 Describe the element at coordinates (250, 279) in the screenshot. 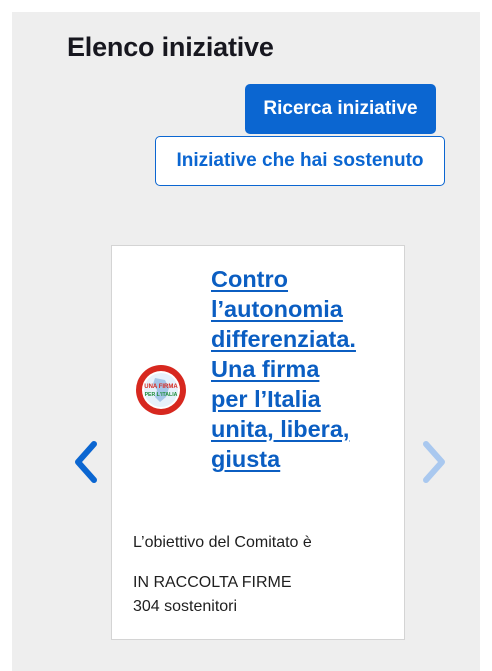

I see `title-line: Contro` at that location.